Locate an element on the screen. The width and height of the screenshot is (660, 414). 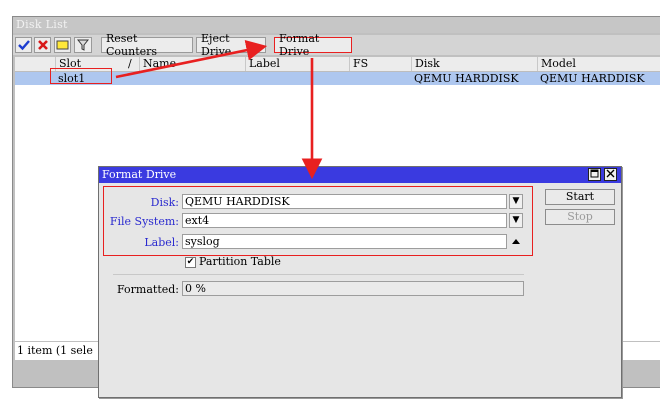
annotation-arrows is located at coordinates (219, 109).